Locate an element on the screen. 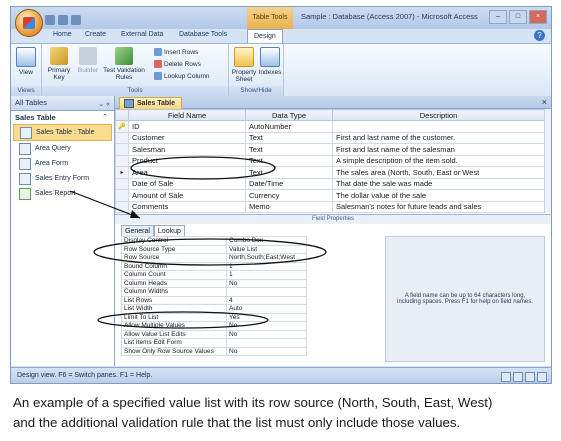 This screenshot has width=561, height=441. tab-home: Home is located at coordinates (62, 34).